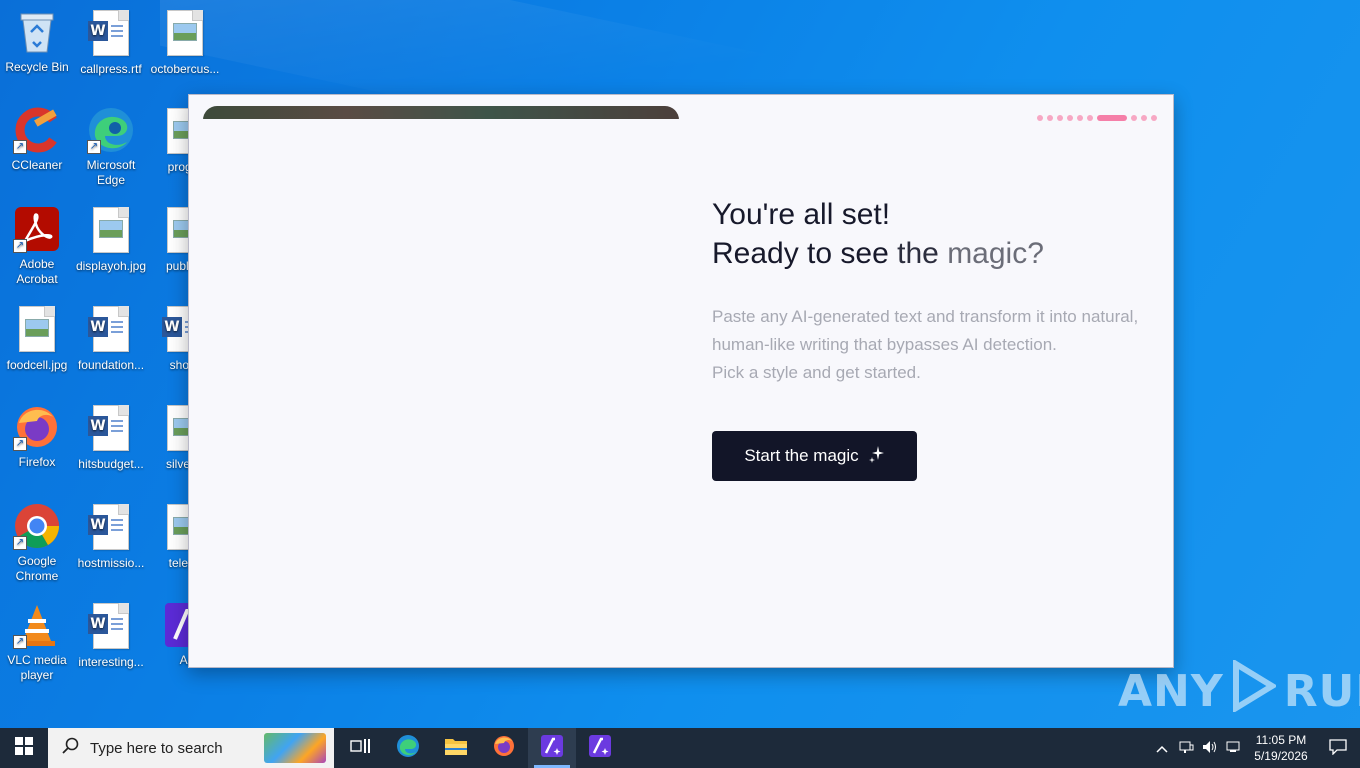 Image resolution: width=1360 pixels, height=768 pixels. I want to click on notification-icon, so click(1338, 748).